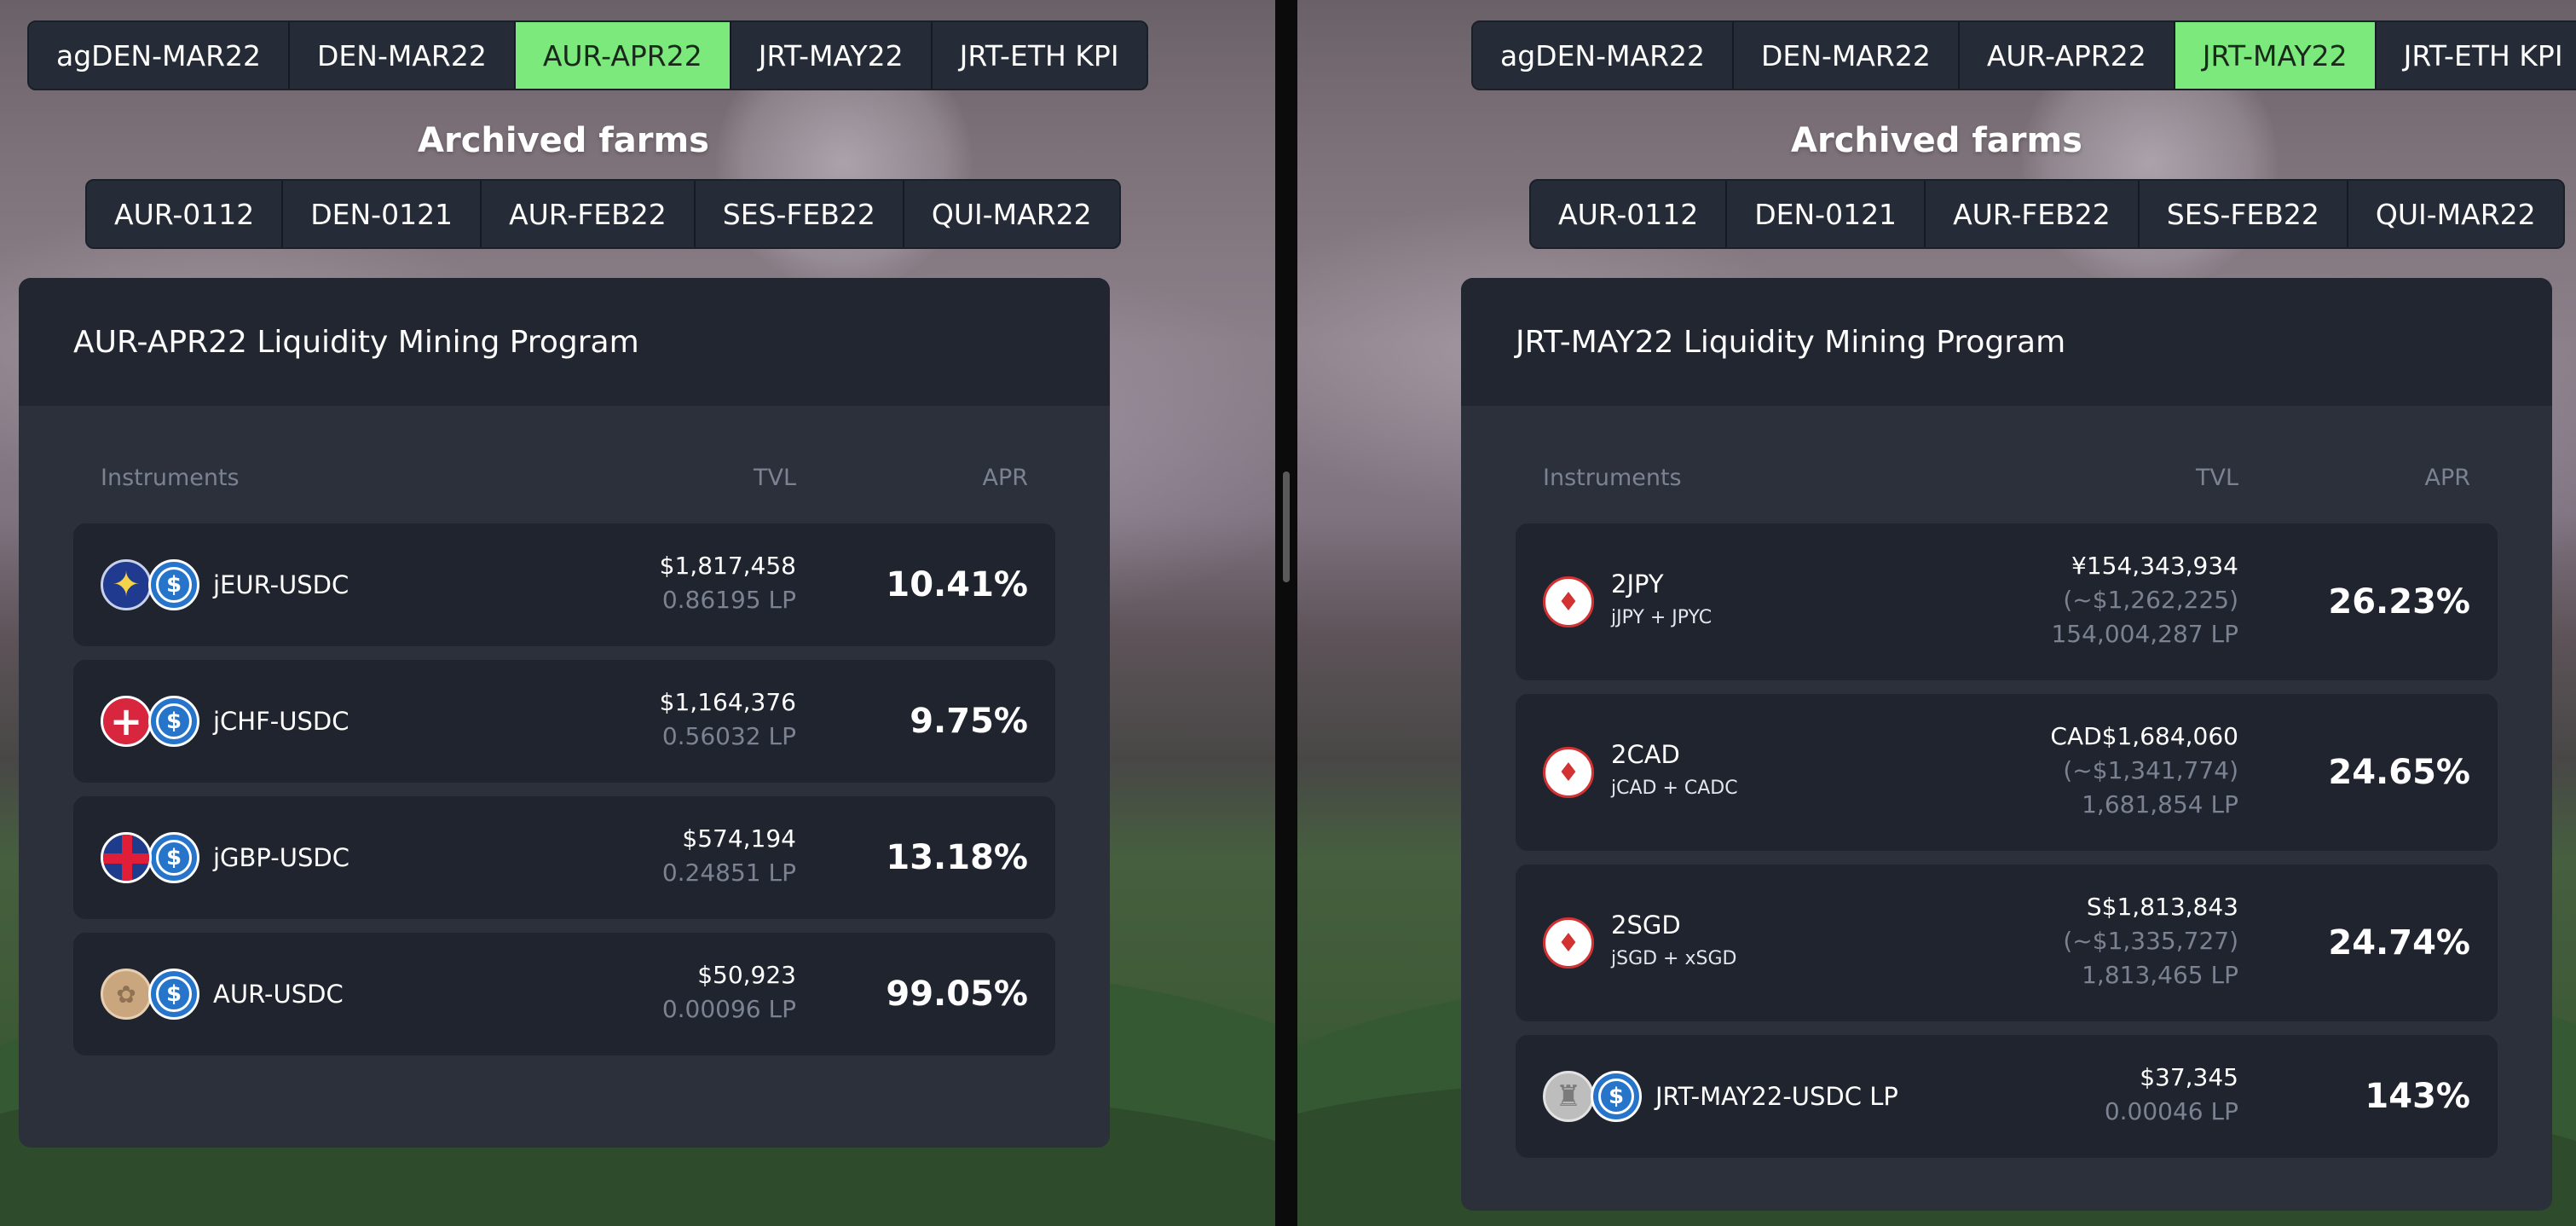  I want to click on divider-drag-handle, so click(1286, 526).